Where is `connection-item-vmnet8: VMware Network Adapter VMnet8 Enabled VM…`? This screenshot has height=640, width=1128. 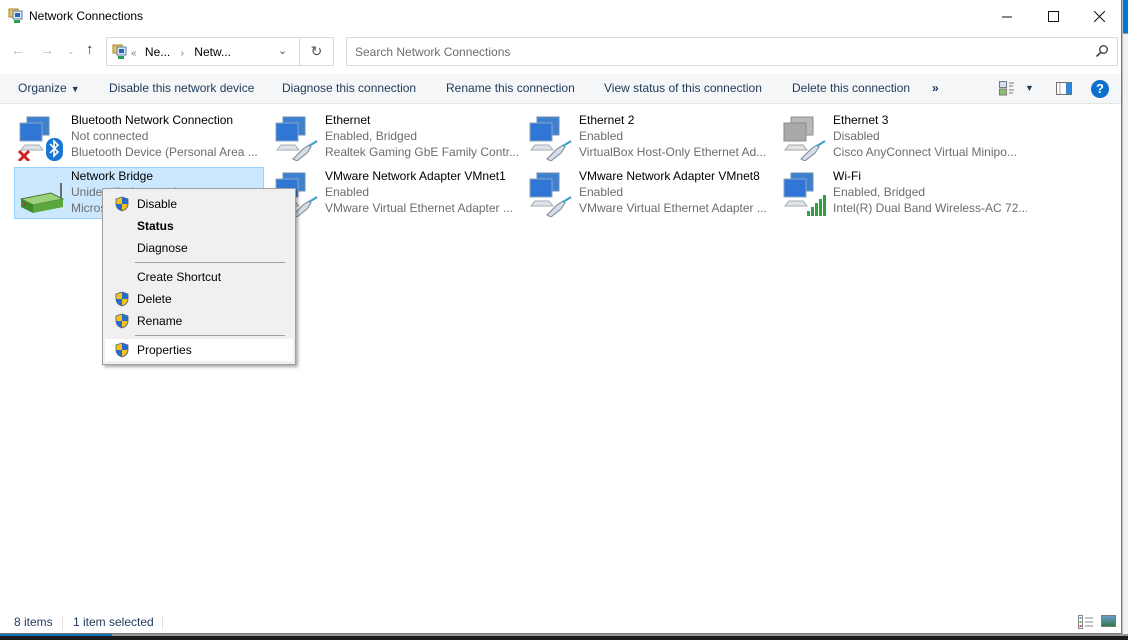
connection-item-vmnet8: VMware Network Adapter VMnet8 Enabled VM… is located at coordinates (647, 193).